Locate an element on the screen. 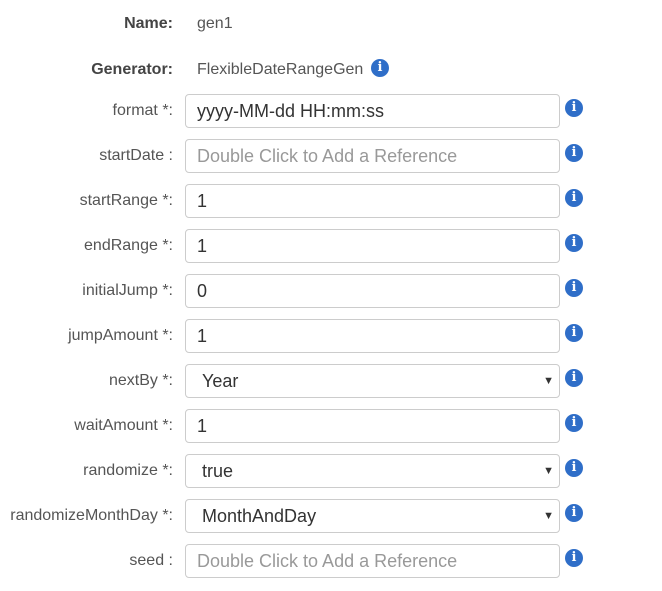 The image size is (662, 591). name-row: Name: gen1 is located at coordinates (331, 24).